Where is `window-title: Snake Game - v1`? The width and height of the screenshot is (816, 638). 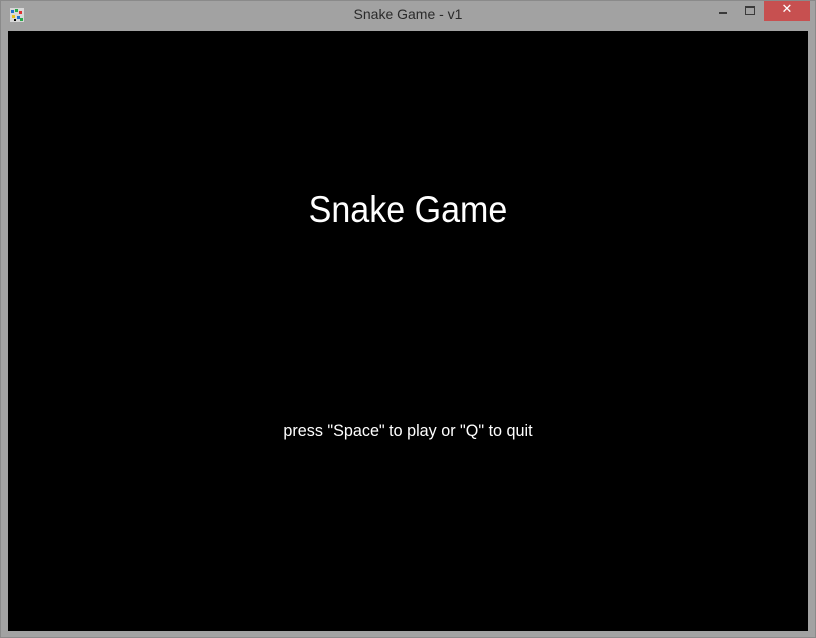 window-title: Snake Game - v1 is located at coordinates (408, 14).